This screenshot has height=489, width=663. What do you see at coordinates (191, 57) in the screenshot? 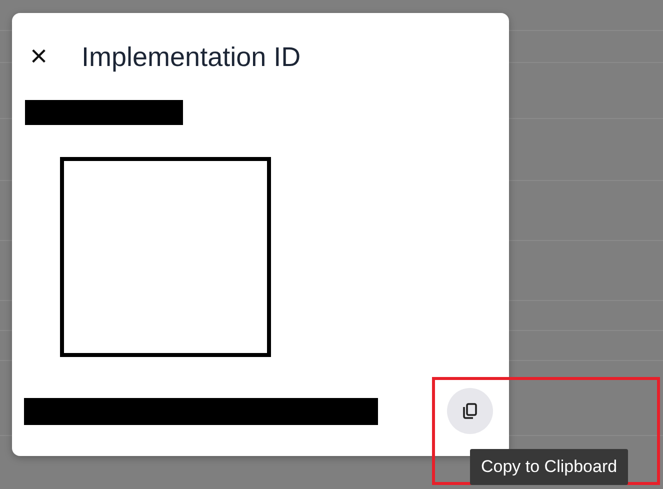
I see `dialog-title: Implementation ID` at bounding box center [191, 57].